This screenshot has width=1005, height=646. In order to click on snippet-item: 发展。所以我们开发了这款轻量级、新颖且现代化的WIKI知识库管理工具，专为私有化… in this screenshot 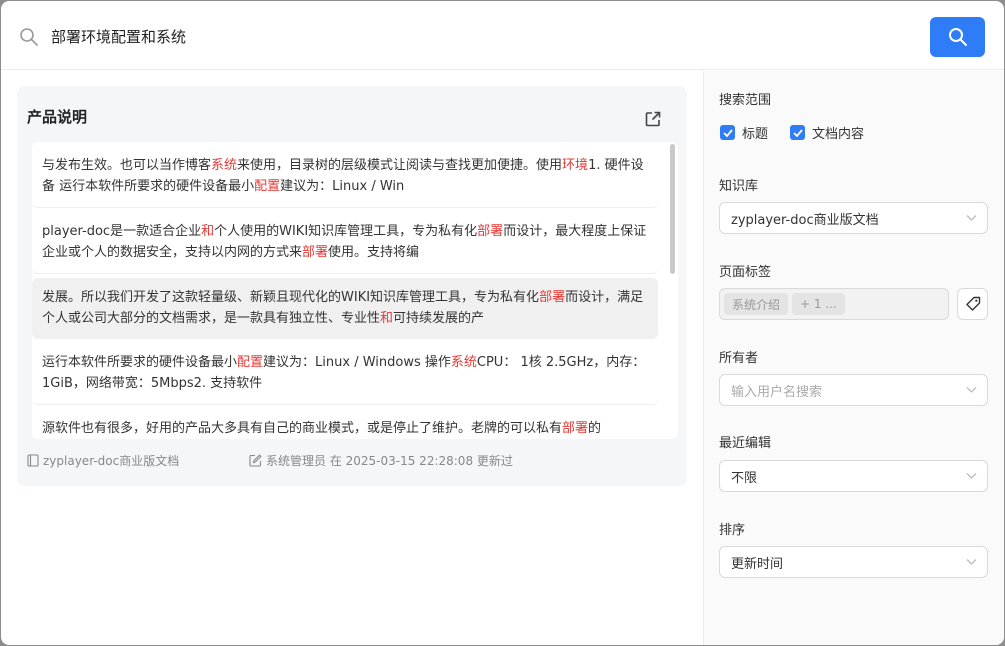, I will do `click(345, 308)`.